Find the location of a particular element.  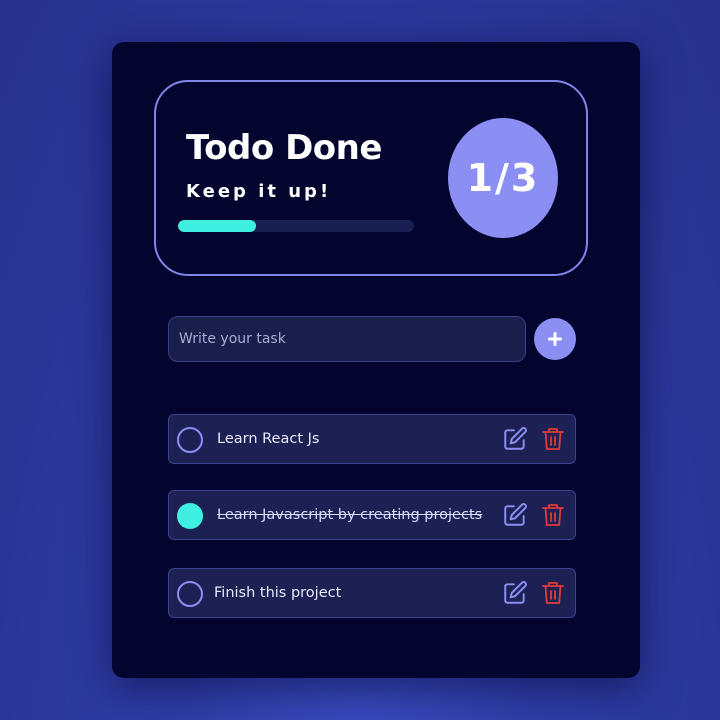

progress-bar is located at coordinates (296, 226).